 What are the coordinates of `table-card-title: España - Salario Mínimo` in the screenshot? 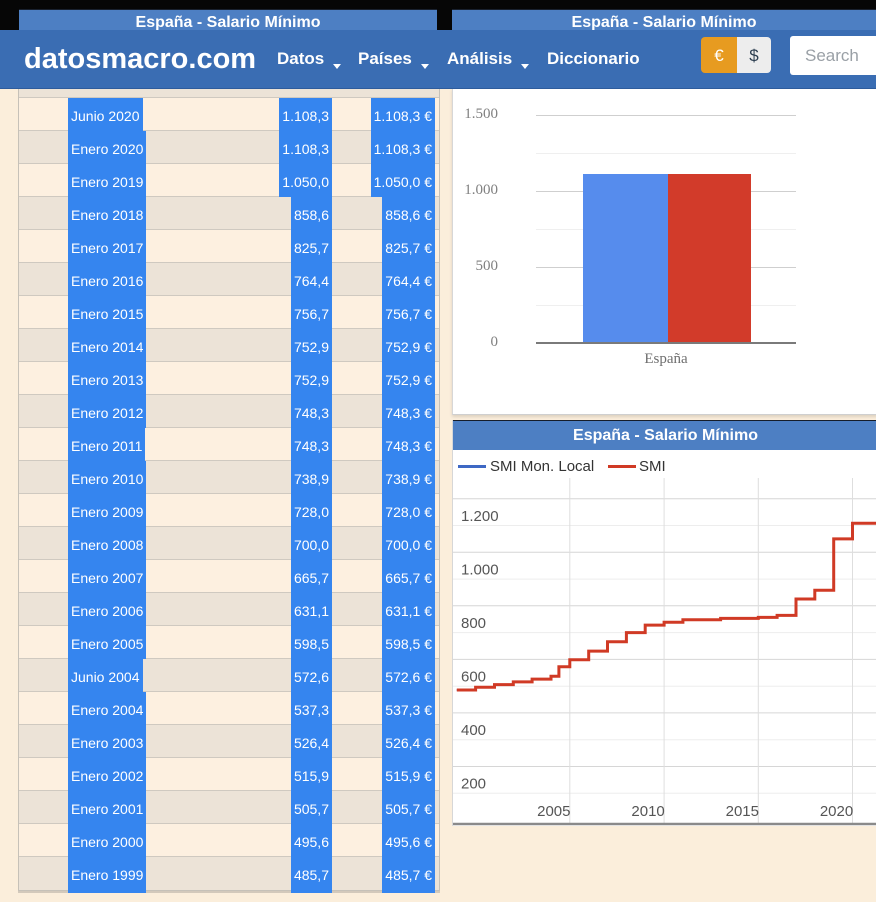 It's located at (228, 22).